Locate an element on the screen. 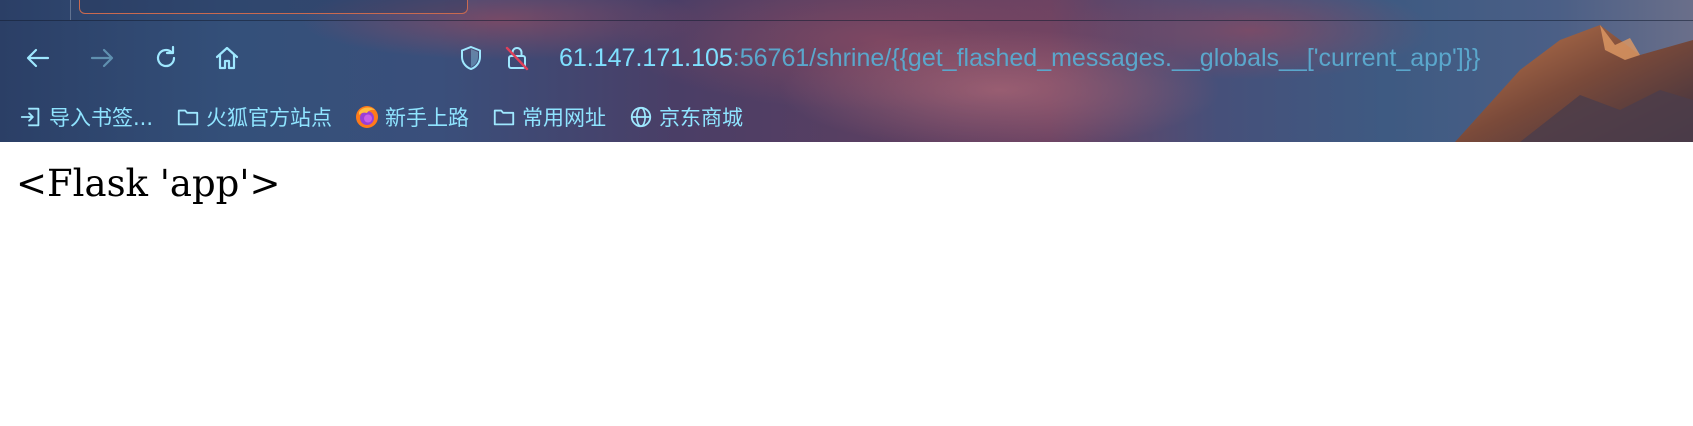 This screenshot has width=1693, height=426. shield-icon is located at coordinates (471, 58).